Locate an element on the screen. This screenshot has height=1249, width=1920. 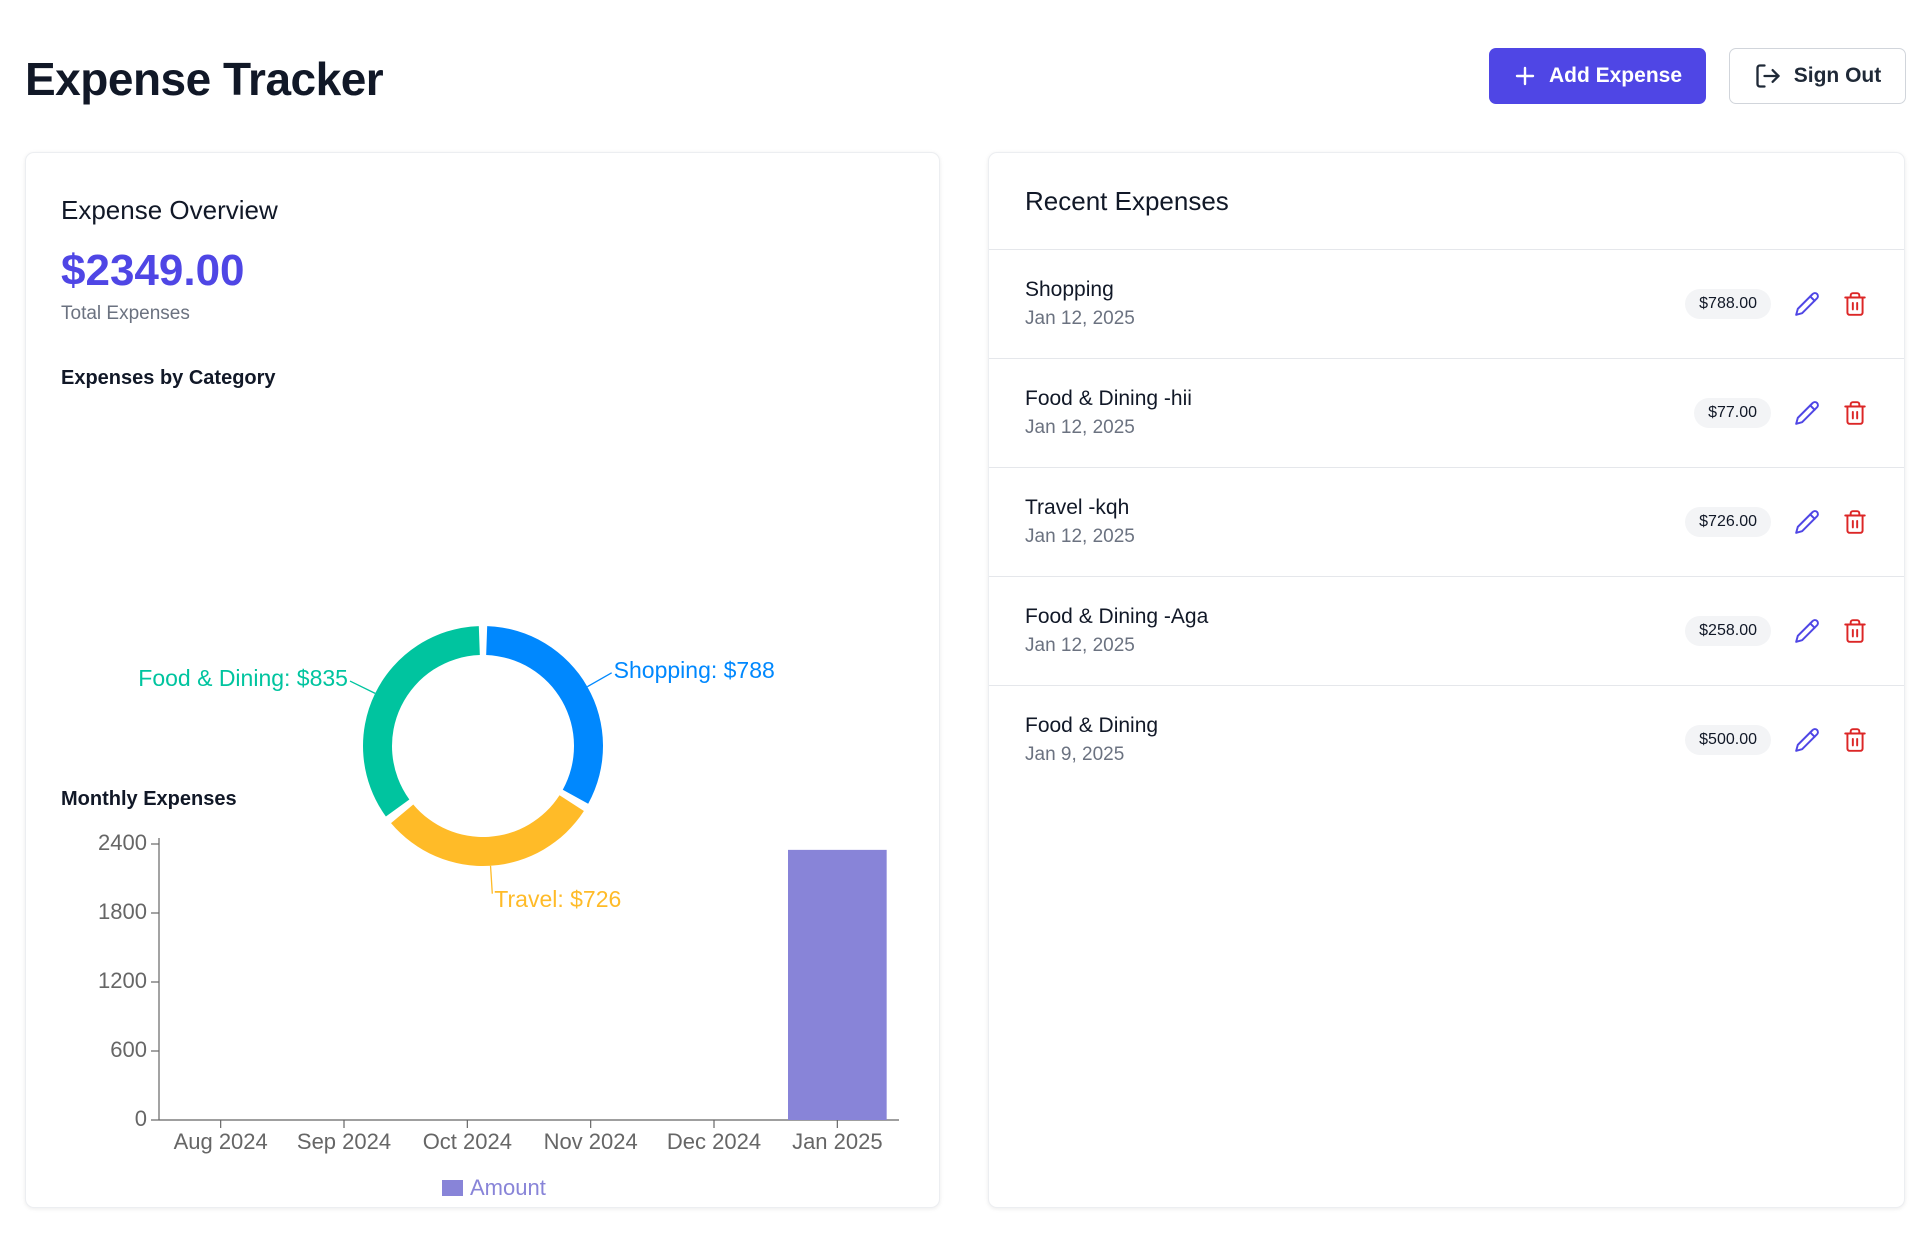
legend-swatch is located at coordinates (452, 1188).